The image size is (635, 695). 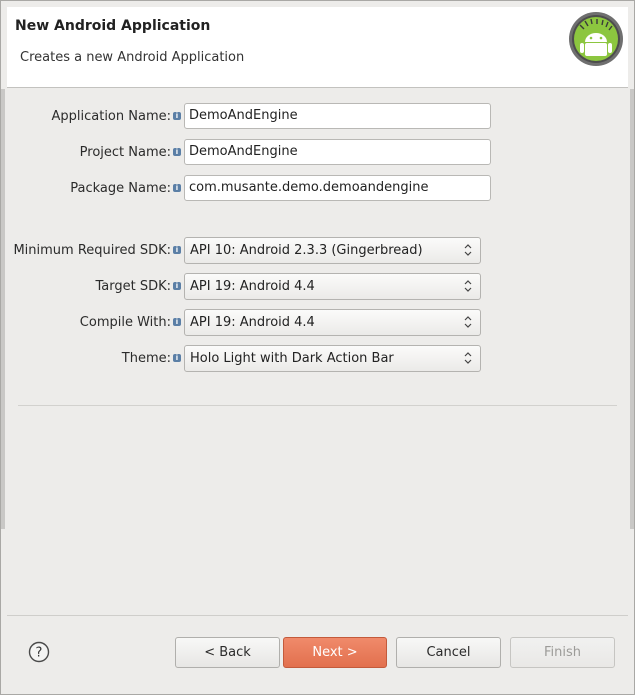 I want to click on footer-divider, so click(x=317, y=615).